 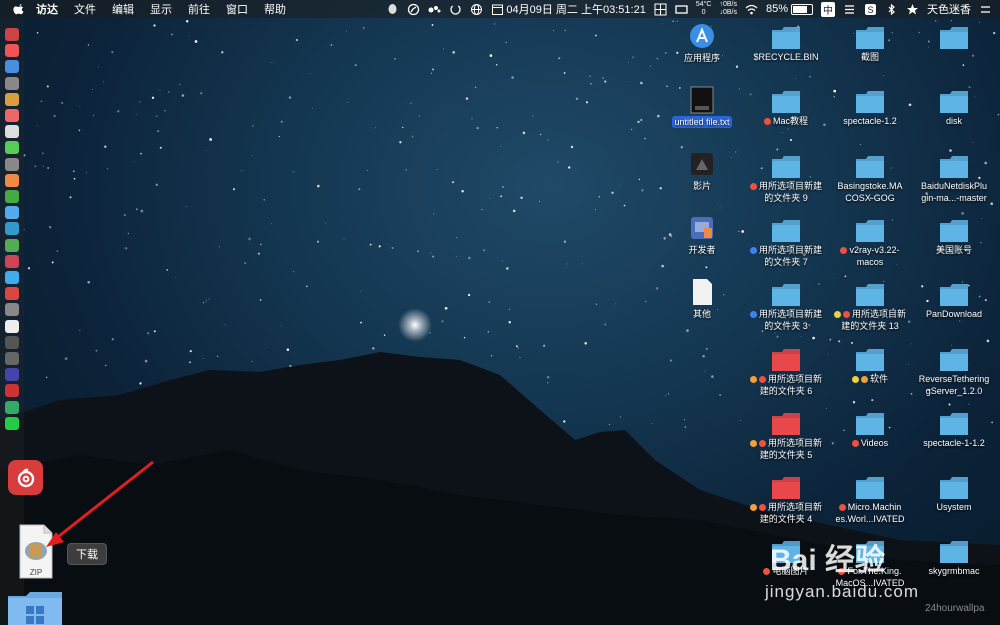 I want to click on desktop-item: 开发者, so click(x=702, y=235).